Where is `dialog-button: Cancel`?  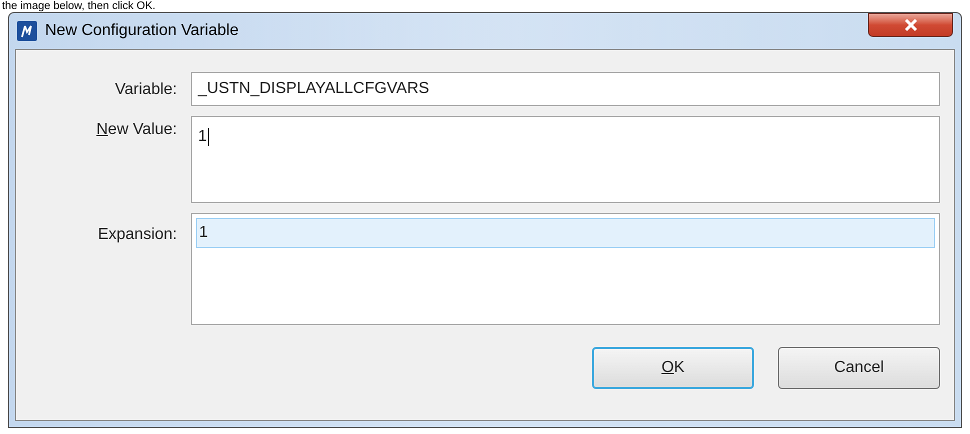 dialog-button: Cancel is located at coordinates (859, 368).